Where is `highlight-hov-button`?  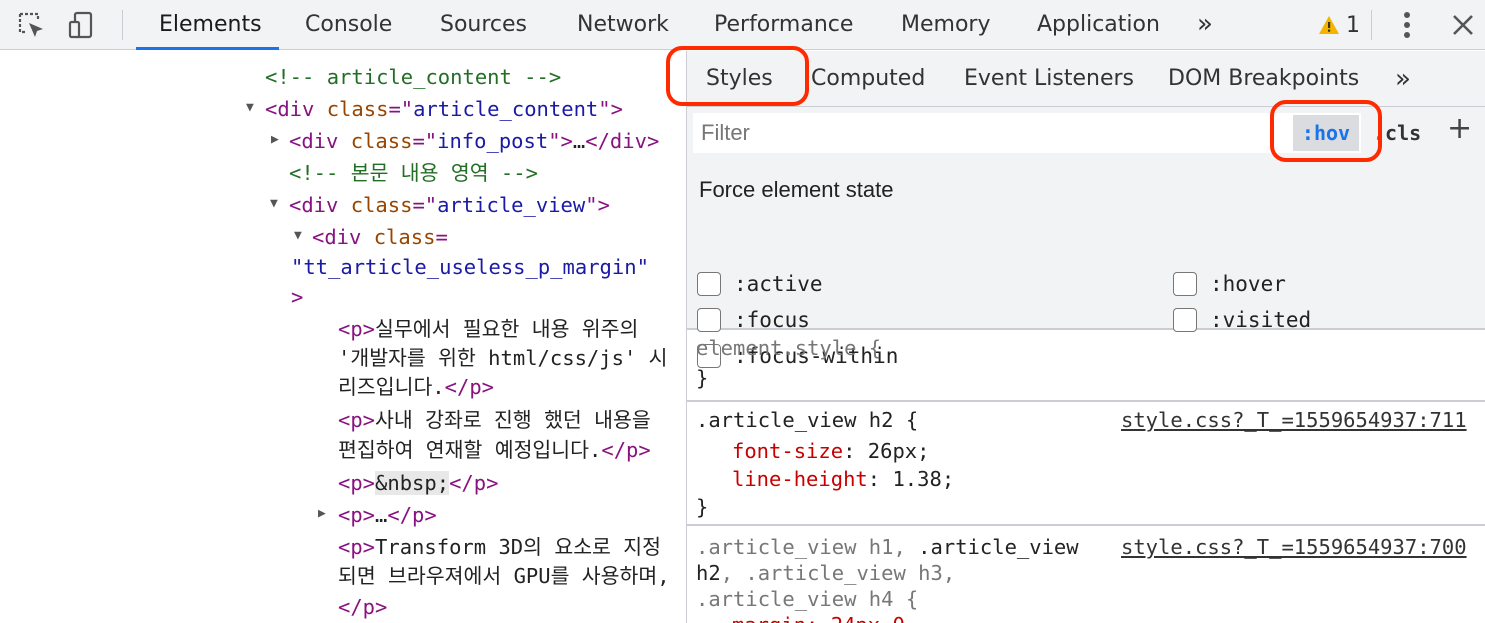
highlight-hov-button is located at coordinates (1326, 131).